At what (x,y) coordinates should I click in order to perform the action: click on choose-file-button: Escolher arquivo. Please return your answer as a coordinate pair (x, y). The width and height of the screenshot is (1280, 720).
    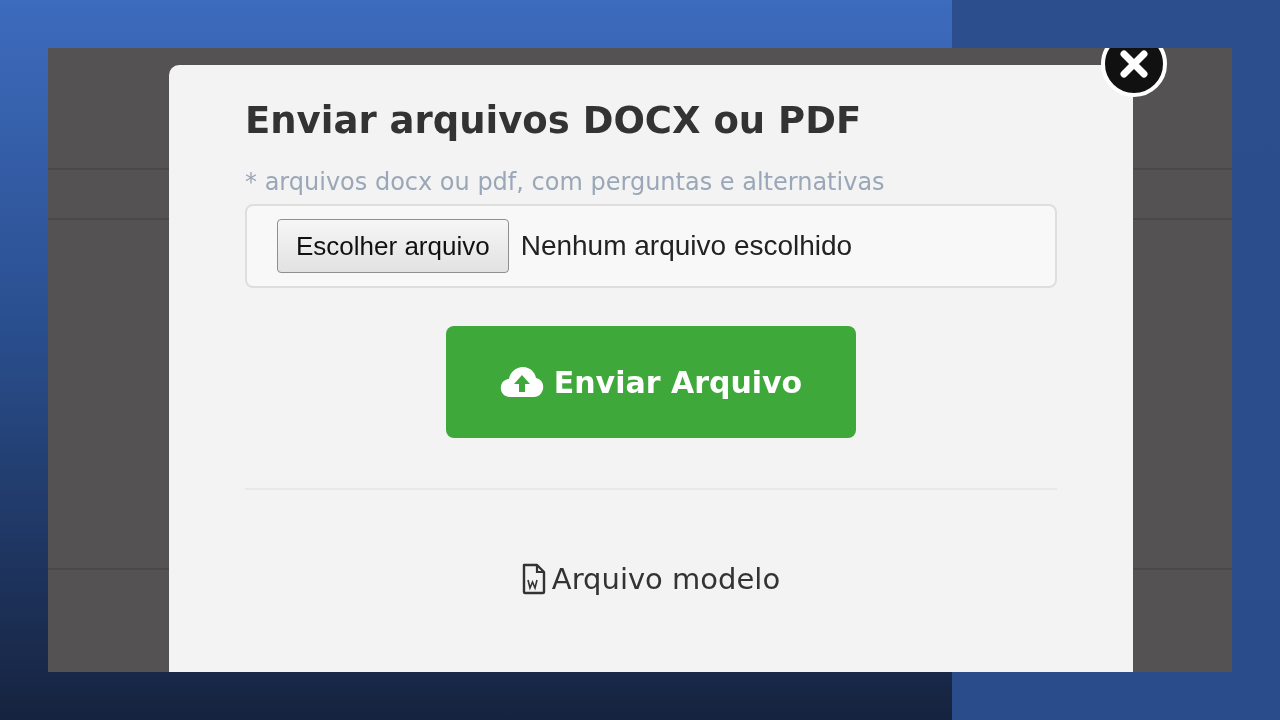
    Looking at the image, I should click on (393, 246).